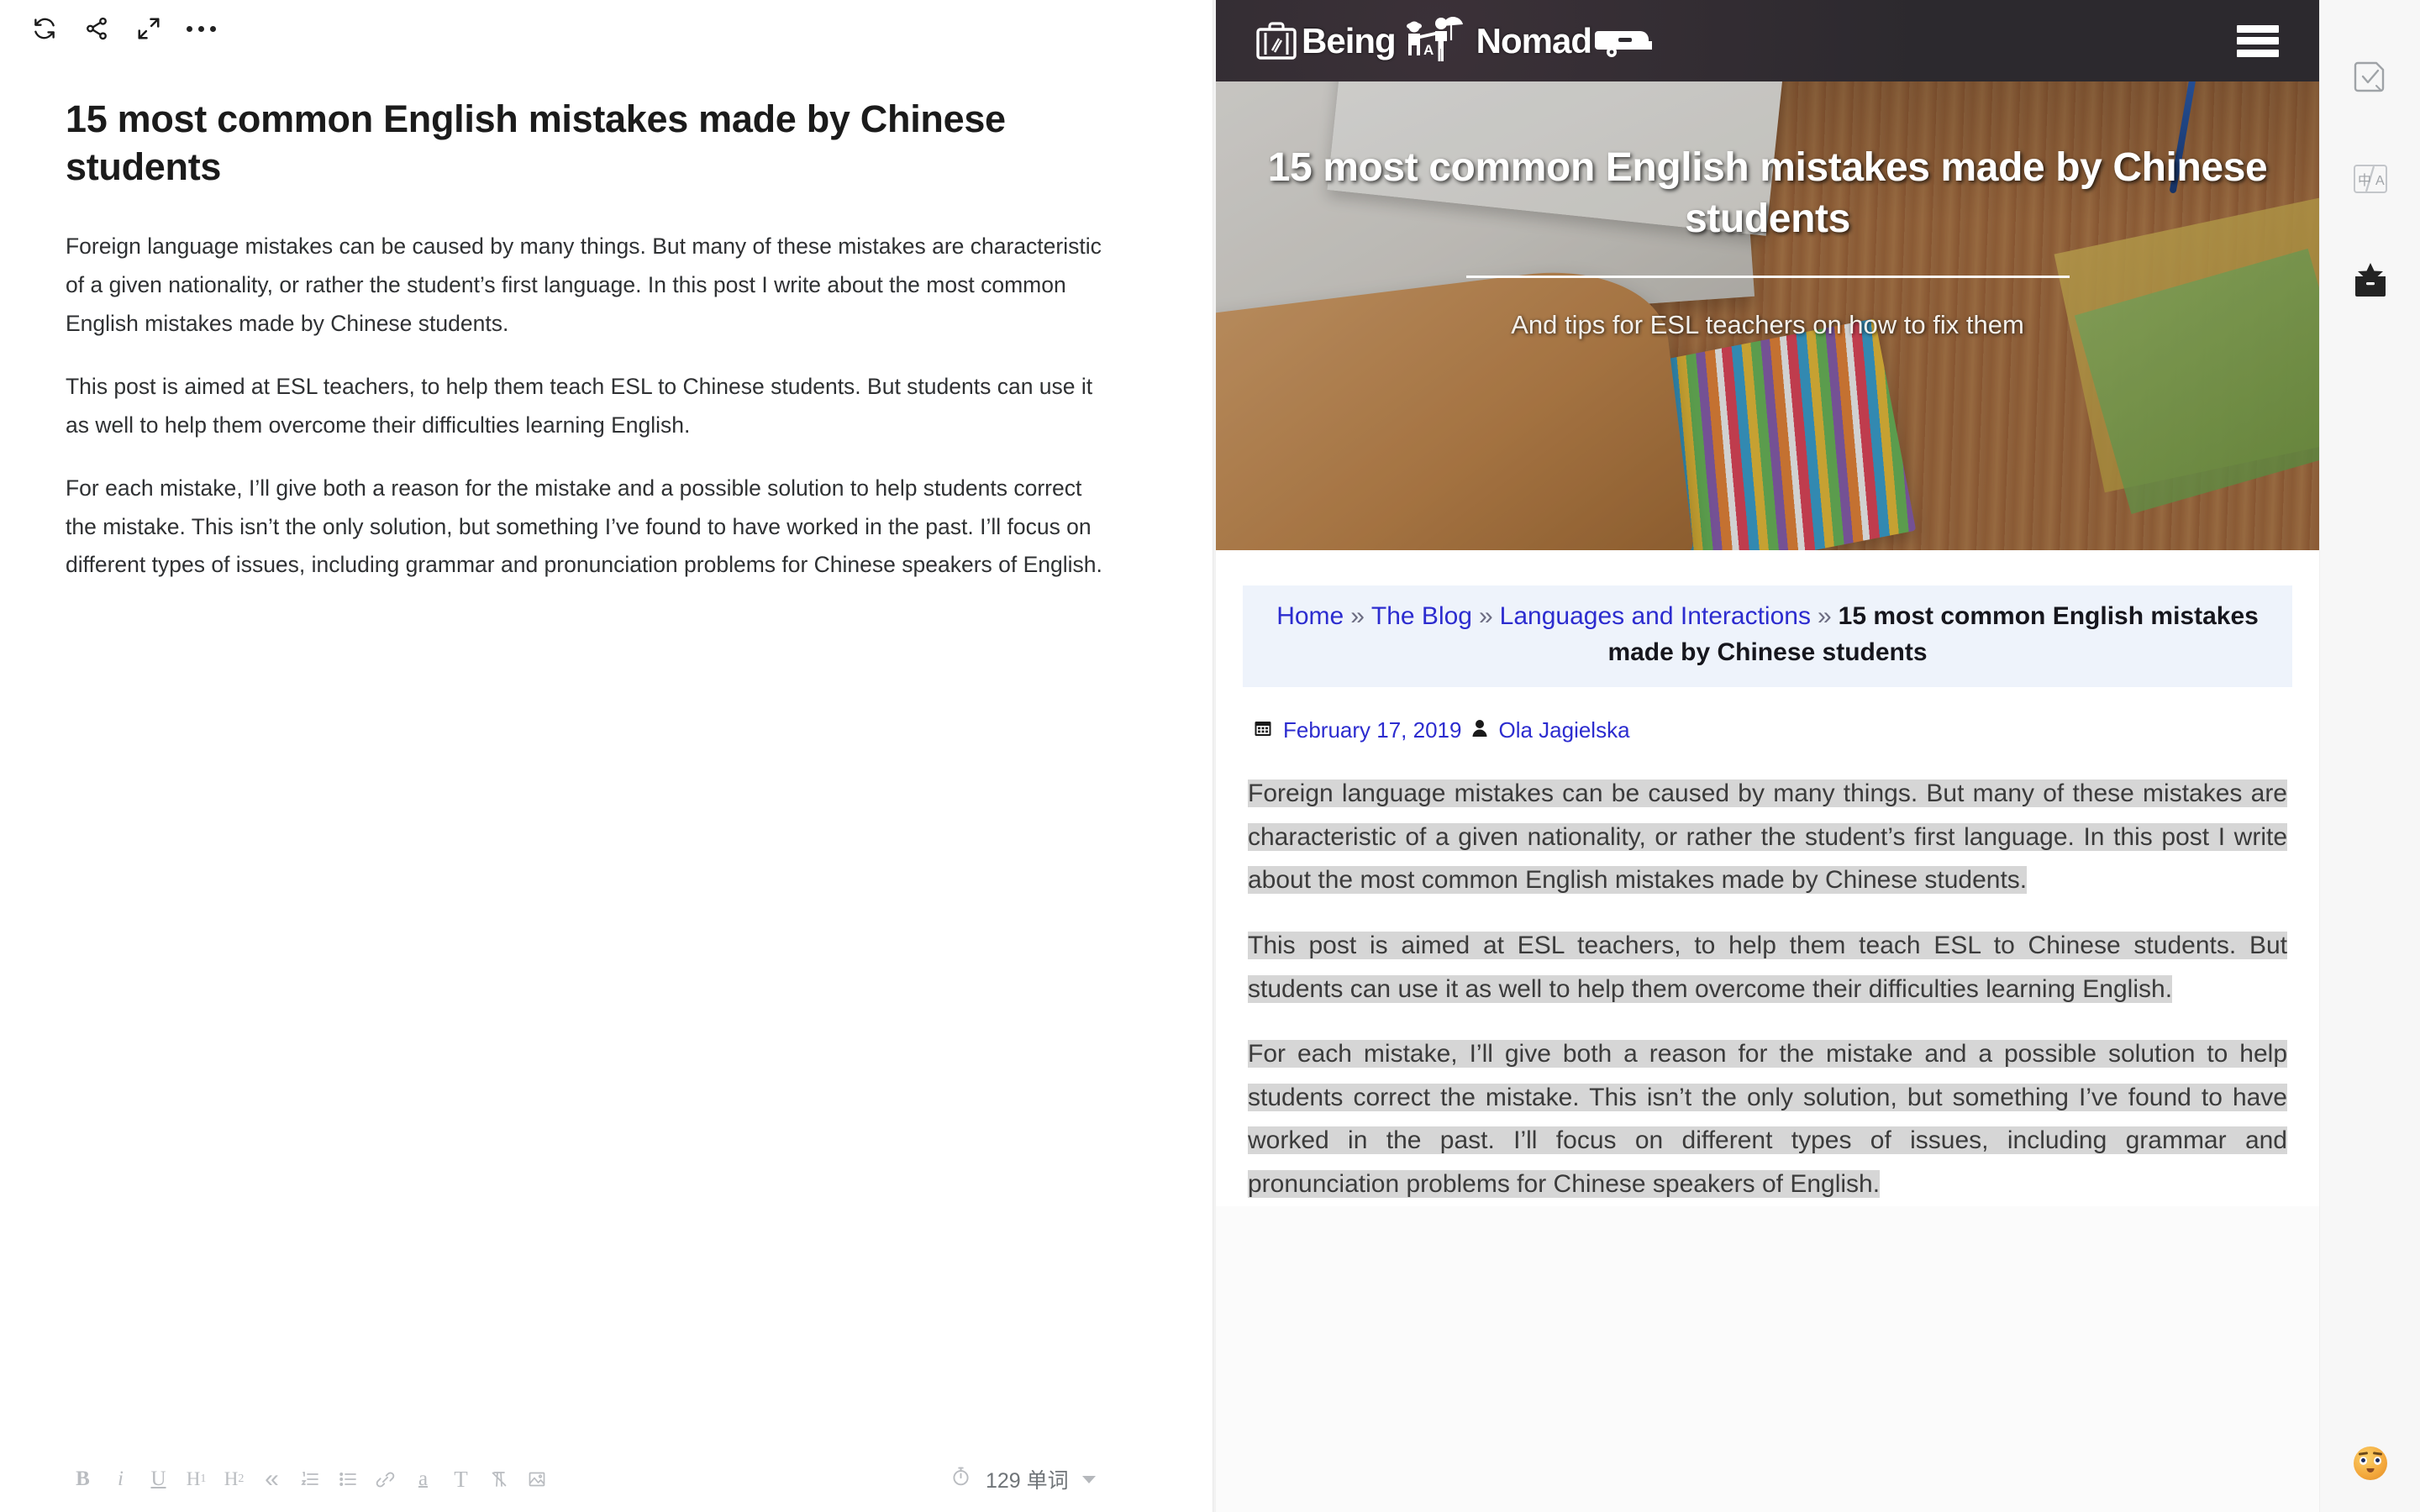 The height and width of the screenshot is (1512, 2420). I want to click on share-icon, so click(96, 28).